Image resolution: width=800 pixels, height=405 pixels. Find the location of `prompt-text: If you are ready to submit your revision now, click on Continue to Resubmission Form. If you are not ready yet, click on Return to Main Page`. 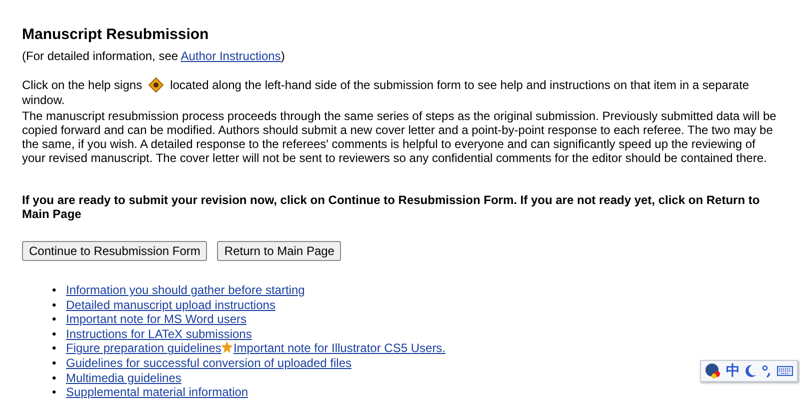

prompt-text: If you are ready to submit your revision now, click on Continue to Resubmission Form. If you are not ready yet, click on Return to Main Page is located at coordinates (391, 207).